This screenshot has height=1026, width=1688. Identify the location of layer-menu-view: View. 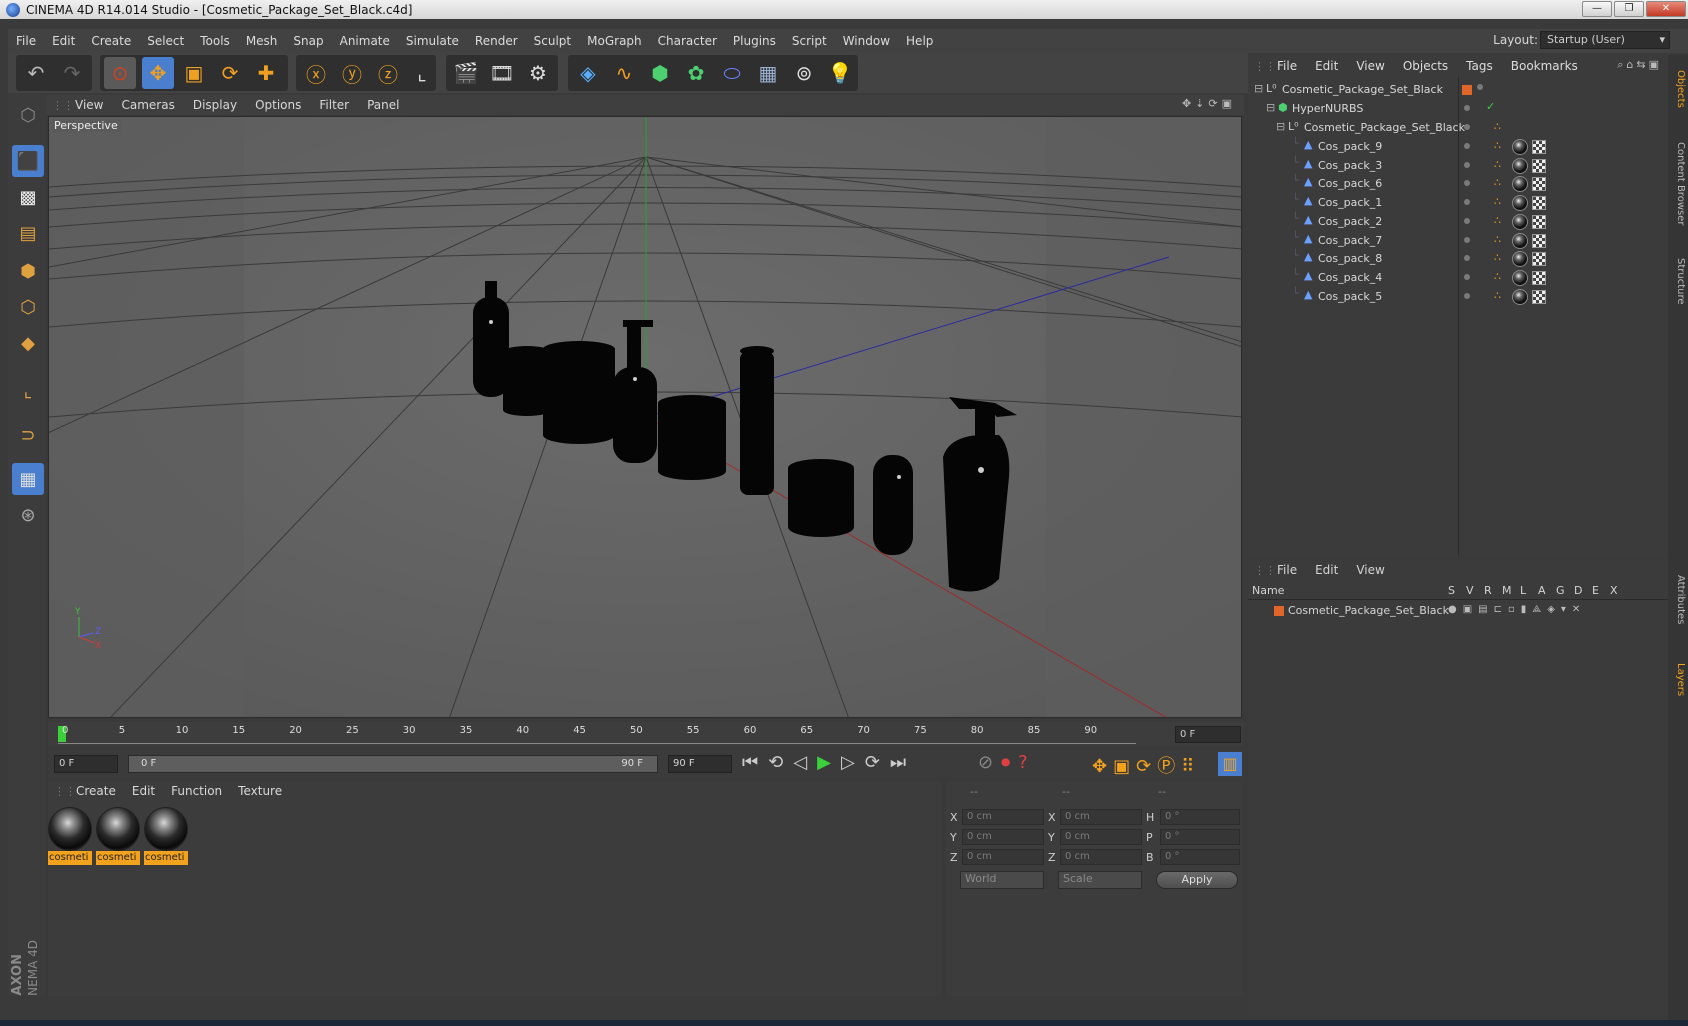
(1370, 570).